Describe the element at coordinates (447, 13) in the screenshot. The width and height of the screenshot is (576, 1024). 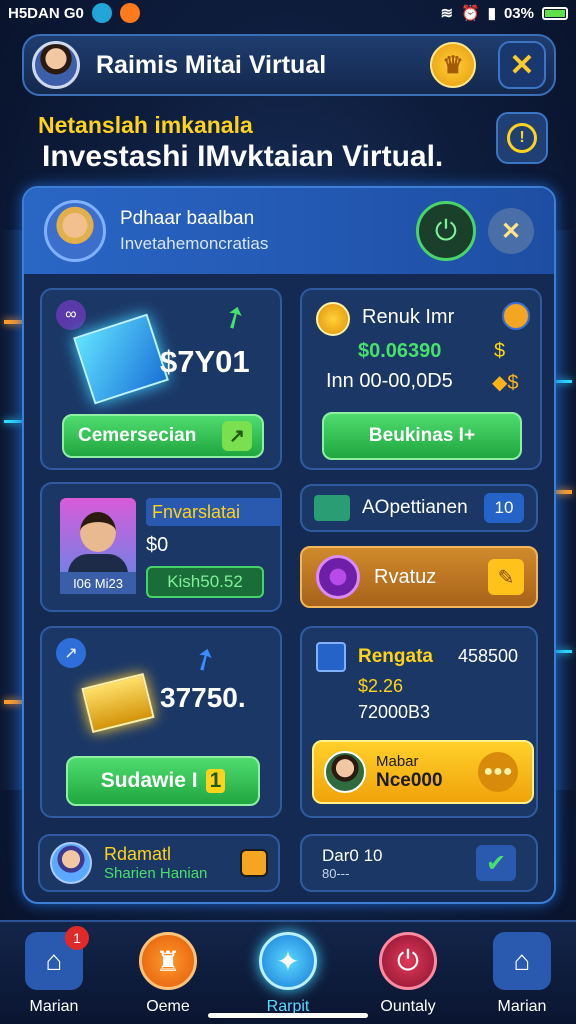
I see `wifi-icon: ≋` at that location.